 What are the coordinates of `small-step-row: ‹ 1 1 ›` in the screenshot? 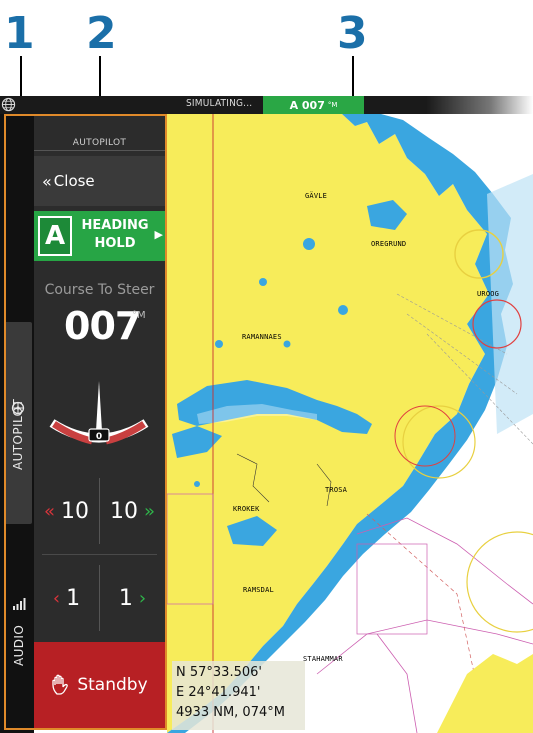 It's located at (99, 598).